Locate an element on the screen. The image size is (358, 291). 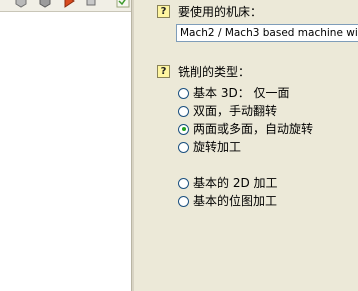
pane-divider is located at coordinates (132, 145).